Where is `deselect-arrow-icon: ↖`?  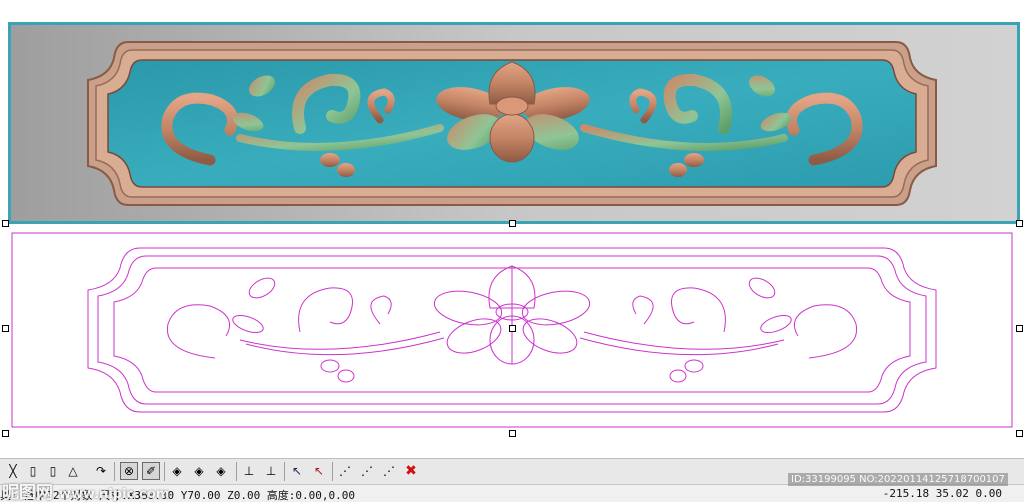 deselect-arrow-icon: ↖ is located at coordinates (319, 471).